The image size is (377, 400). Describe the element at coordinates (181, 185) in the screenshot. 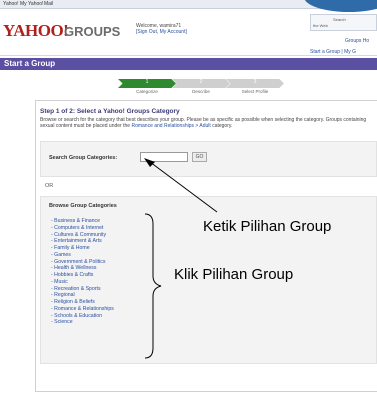

I see `pointer-arrow` at that location.